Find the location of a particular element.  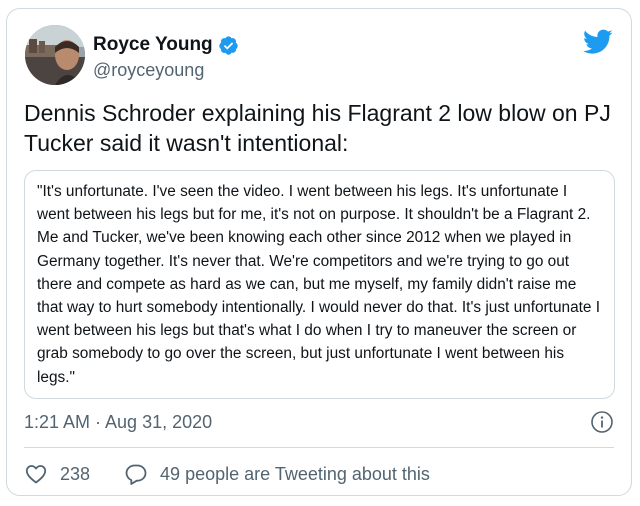

like-count: 238 is located at coordinates (75, 473).